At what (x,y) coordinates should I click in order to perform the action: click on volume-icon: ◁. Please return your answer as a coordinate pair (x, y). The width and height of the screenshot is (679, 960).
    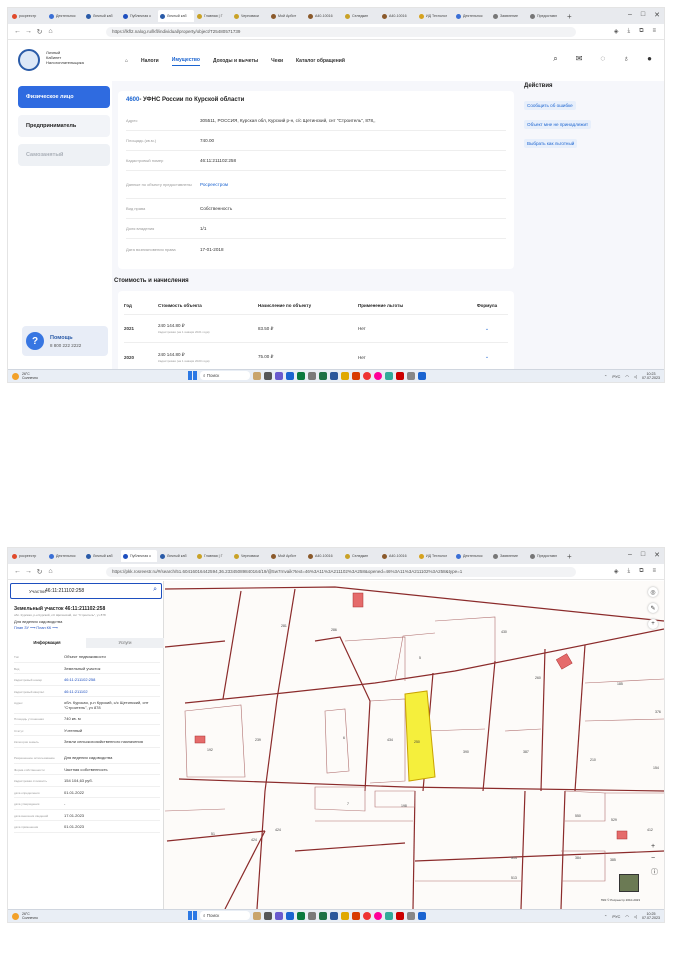
    Looking at the image, I should click on (635, 376).